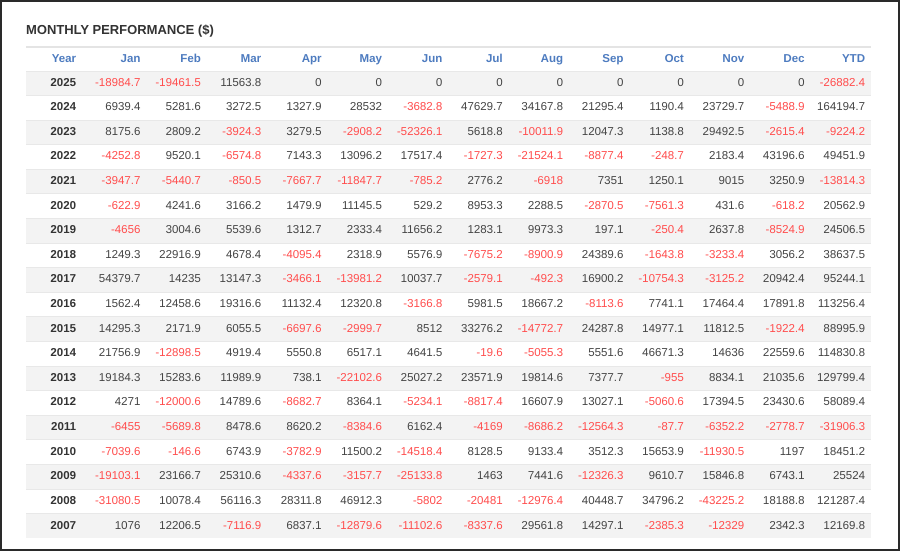  Describe the element at coordinates (485, 132) in the screenshot. I see `value-cell: 5618.8` at that location.